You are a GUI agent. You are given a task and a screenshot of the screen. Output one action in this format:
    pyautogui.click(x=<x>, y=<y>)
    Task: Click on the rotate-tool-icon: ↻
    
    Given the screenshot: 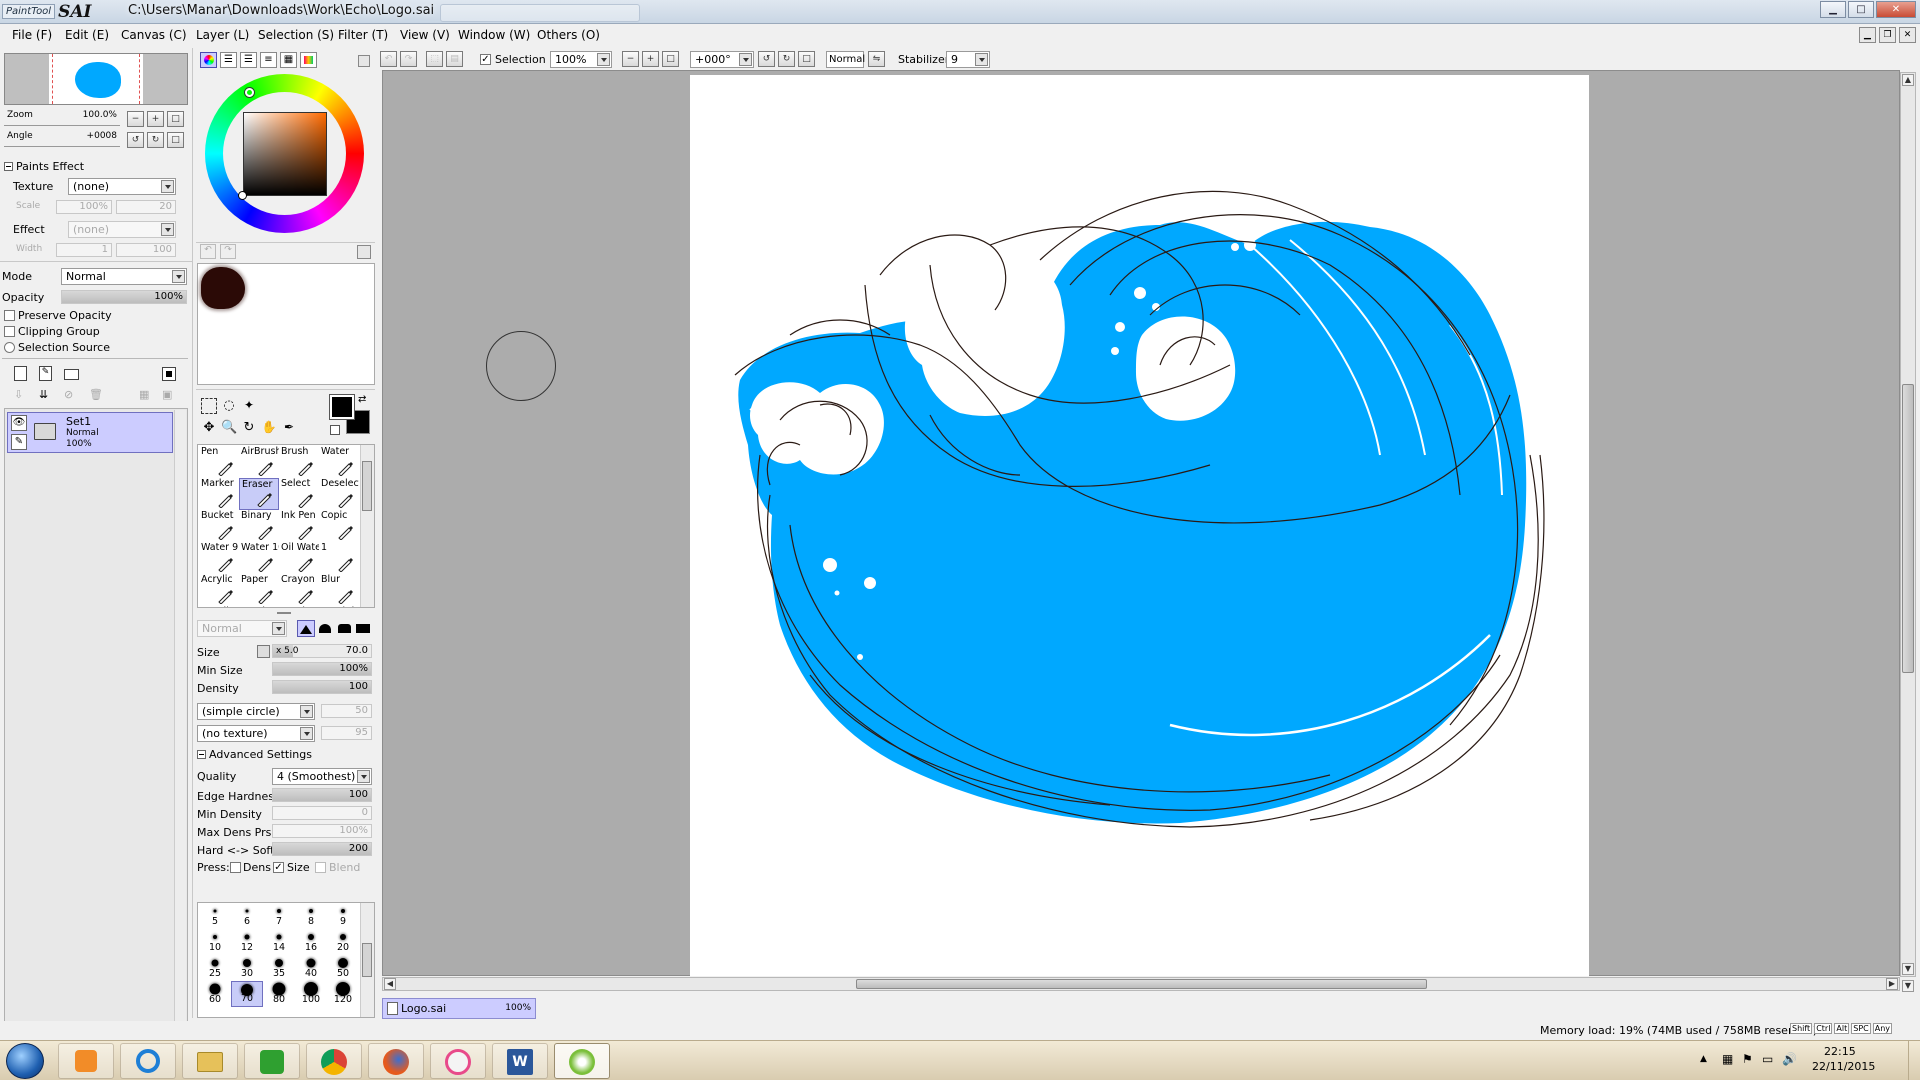 What is the action you would take?
    pyautogui.click(x=249, y=428)
    